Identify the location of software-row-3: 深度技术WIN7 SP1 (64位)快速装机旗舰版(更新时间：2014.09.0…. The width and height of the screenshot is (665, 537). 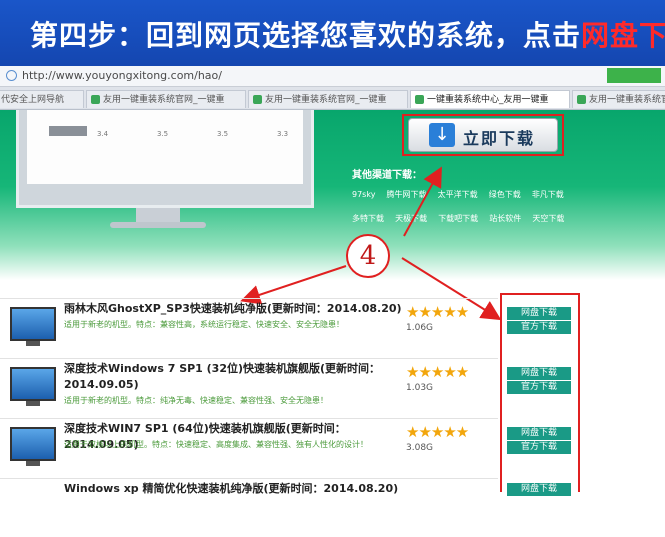
(285, 447).